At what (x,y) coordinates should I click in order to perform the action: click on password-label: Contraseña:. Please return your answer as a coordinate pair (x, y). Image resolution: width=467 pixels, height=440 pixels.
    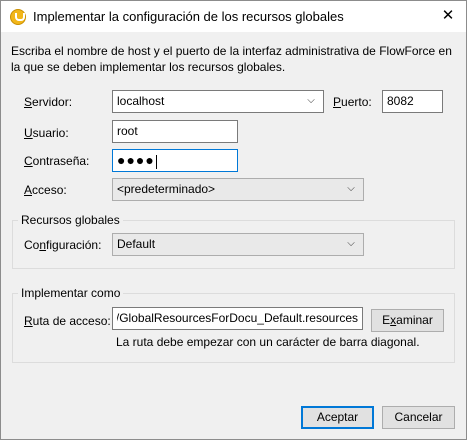
    Looking at the image, I should click on (57, 161).